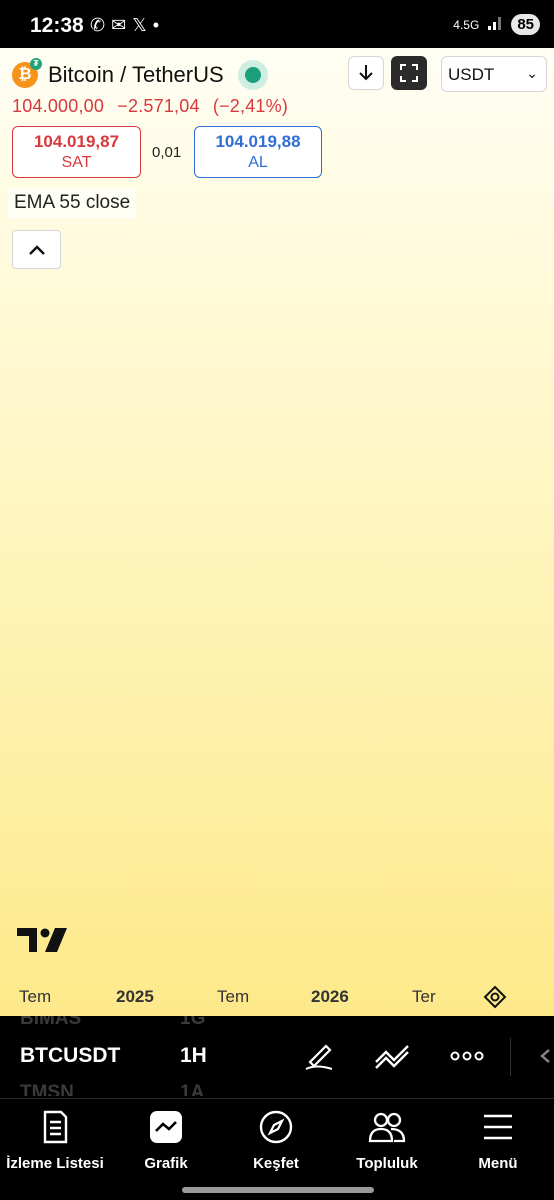  What do you see at coordinates (330, 996) in the screenshot?
I see `x-tick-label: 2026` at bounding box center [330, 996].